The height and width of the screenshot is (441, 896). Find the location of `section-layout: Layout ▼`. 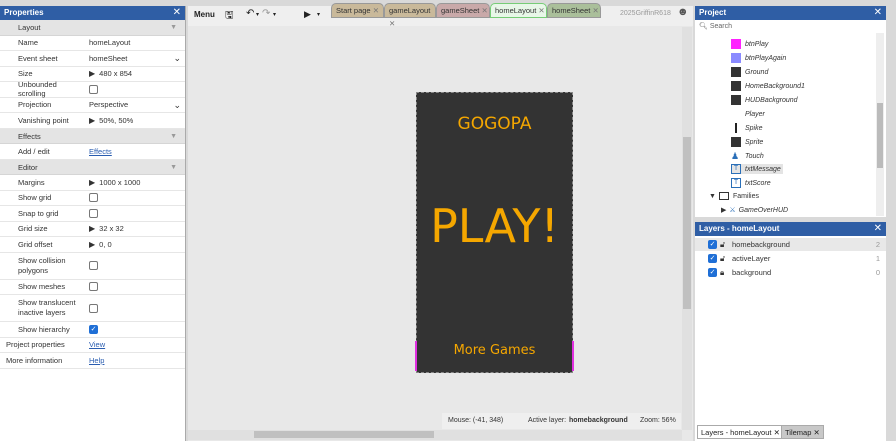

section-layout: Layout ▼ is located at coordinates (92, 28).